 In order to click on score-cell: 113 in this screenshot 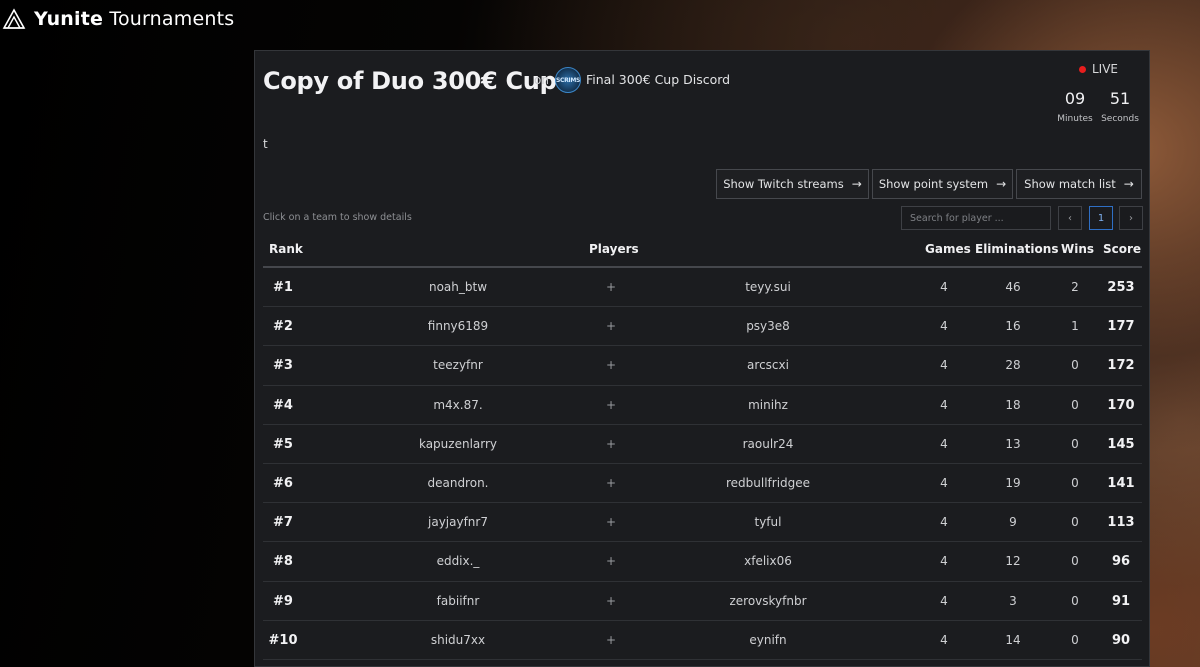, I will do `click(1121, 523)`.